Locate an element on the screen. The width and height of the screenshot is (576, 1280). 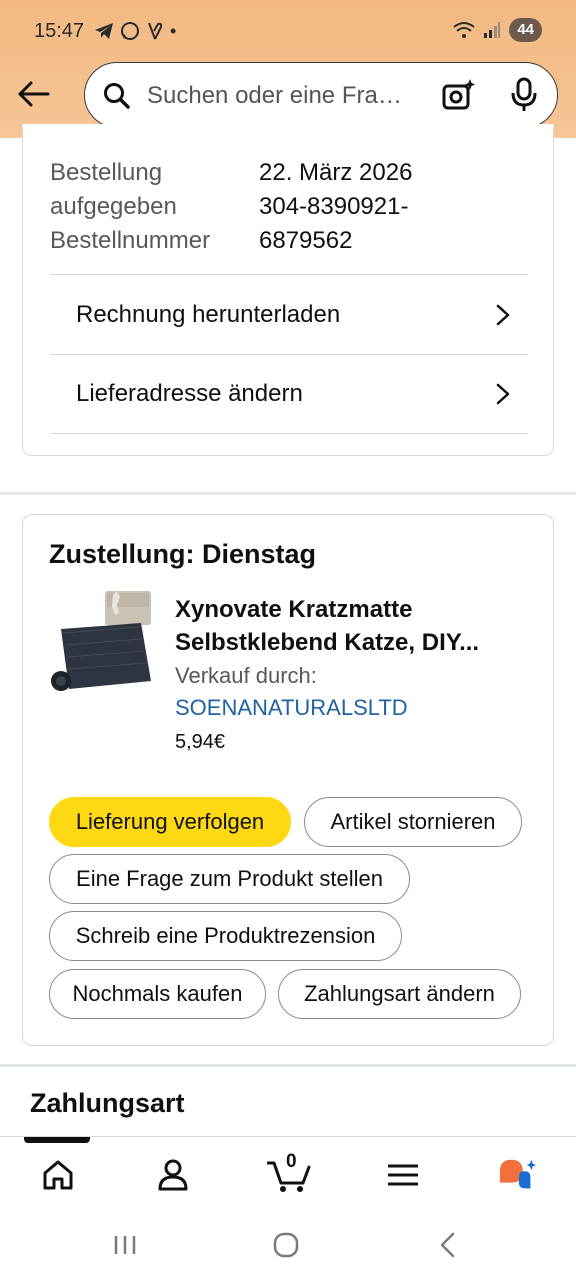
order-date-label: Bestellung is located at coordinates (106, 172).